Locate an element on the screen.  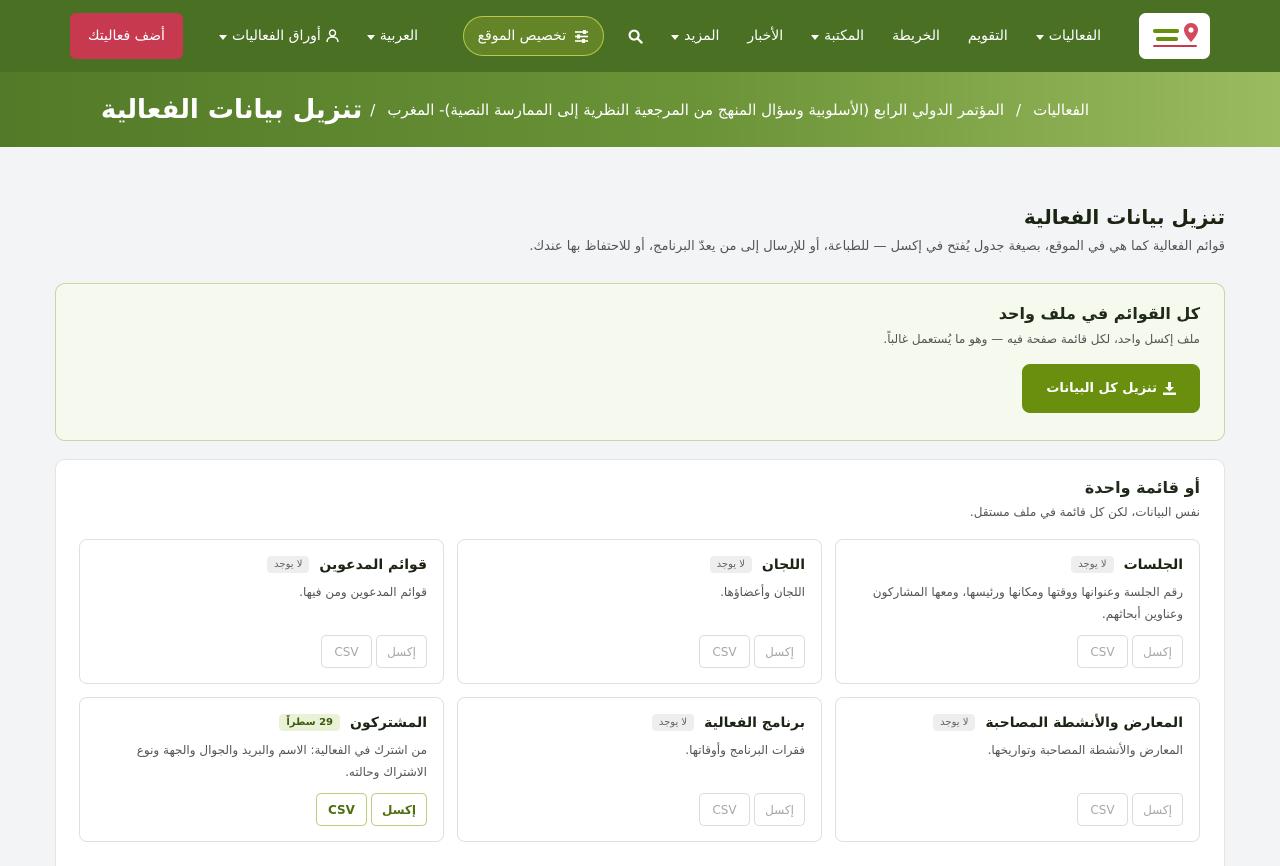
search-icon is located at coordinates (635, 36).